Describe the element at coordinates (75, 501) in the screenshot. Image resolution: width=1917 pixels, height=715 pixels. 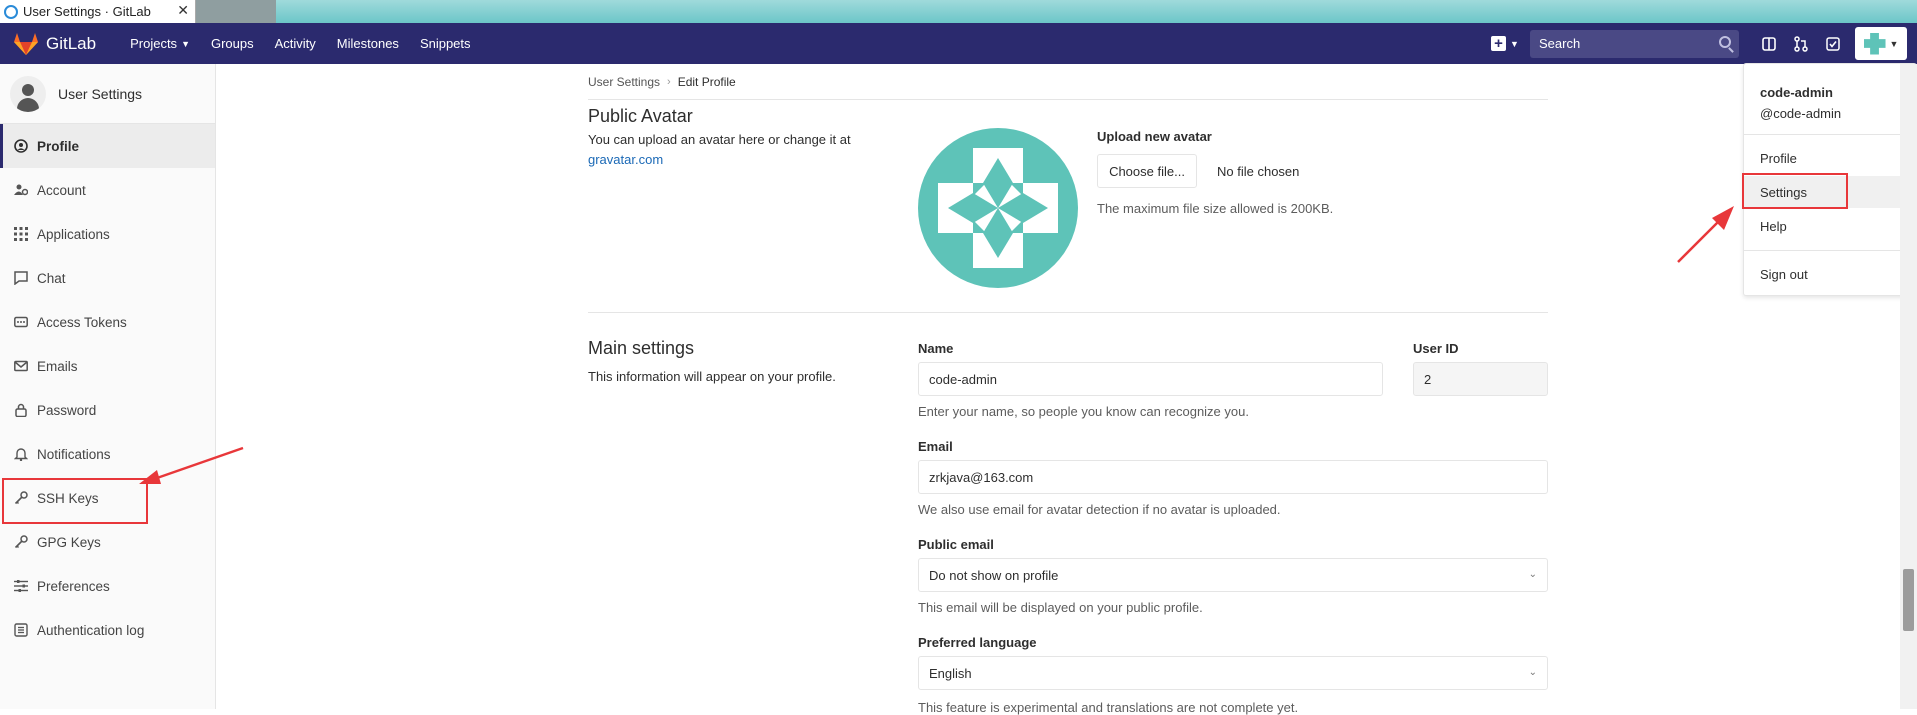
I see `annotation-box-ssh-keys` at that location.